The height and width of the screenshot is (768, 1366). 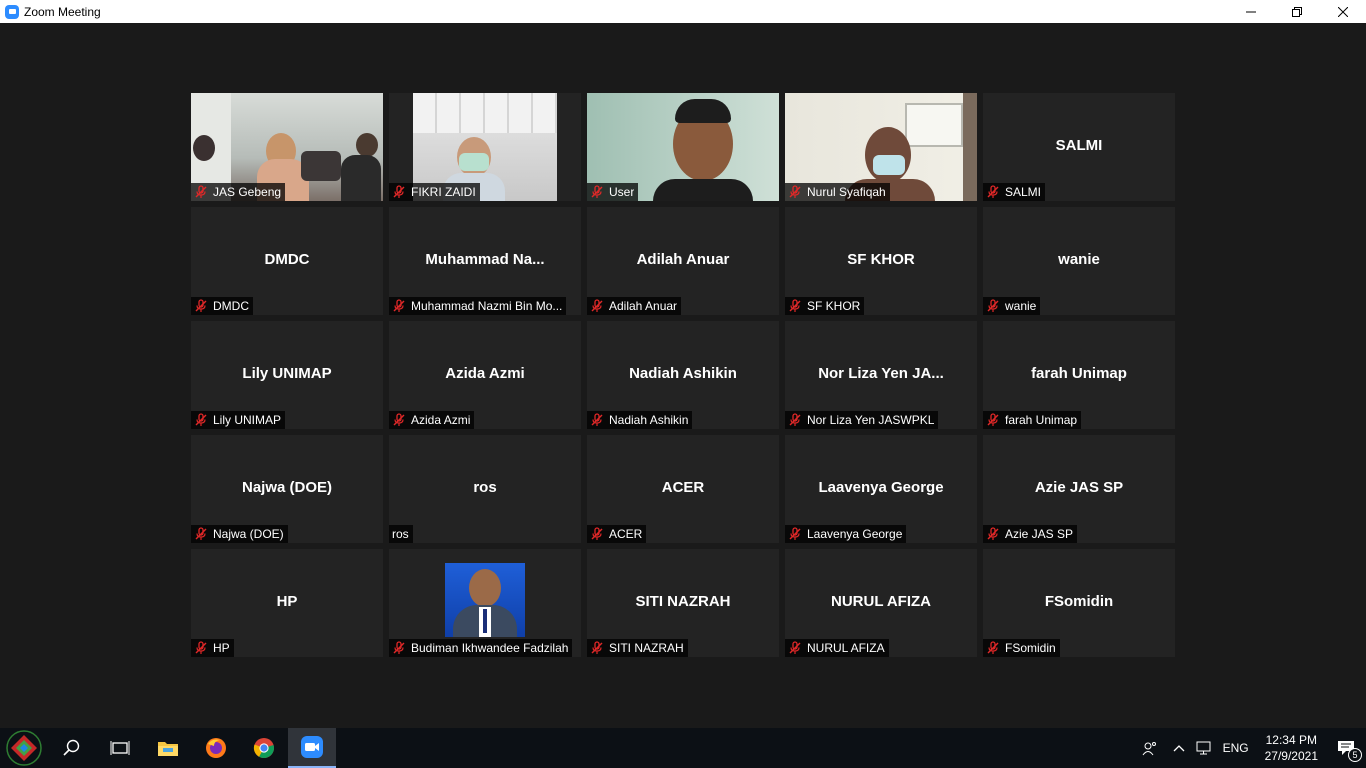 What do you see at coordinates (72, 748) in the screenshot?
I see `search-button` at bounding box center [72, 748].